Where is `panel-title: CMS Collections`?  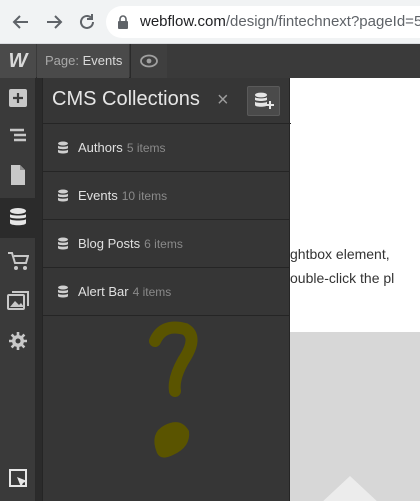 panel-title: CMS Collections is located at coordinates (126, 99).